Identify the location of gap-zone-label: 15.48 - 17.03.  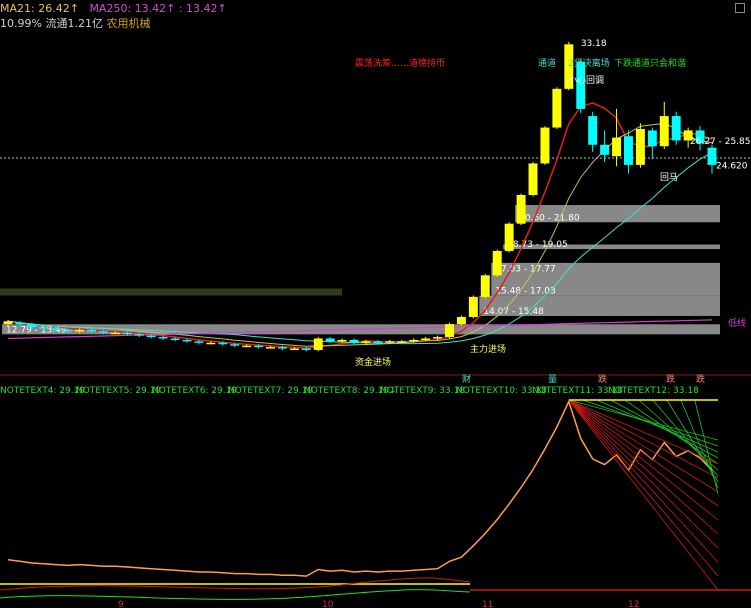
(525, 292).